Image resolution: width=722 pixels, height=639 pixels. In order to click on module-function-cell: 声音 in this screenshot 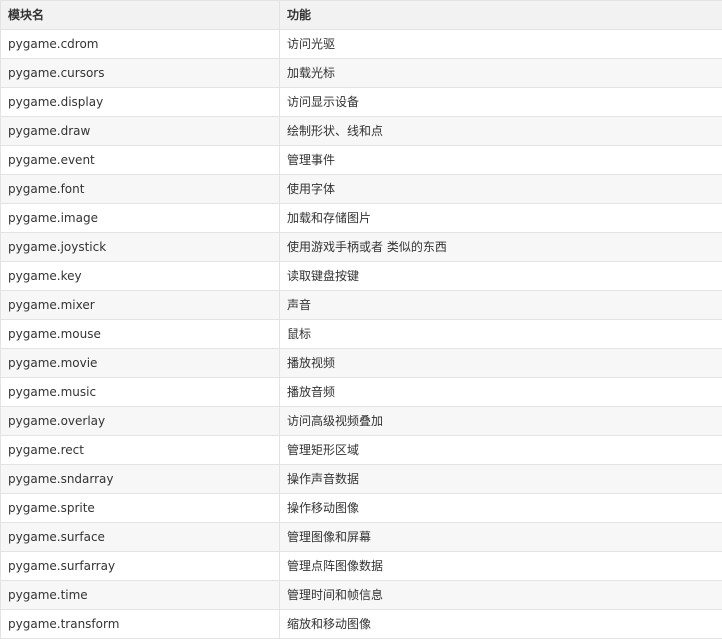, I will do `click(501, 305)`.